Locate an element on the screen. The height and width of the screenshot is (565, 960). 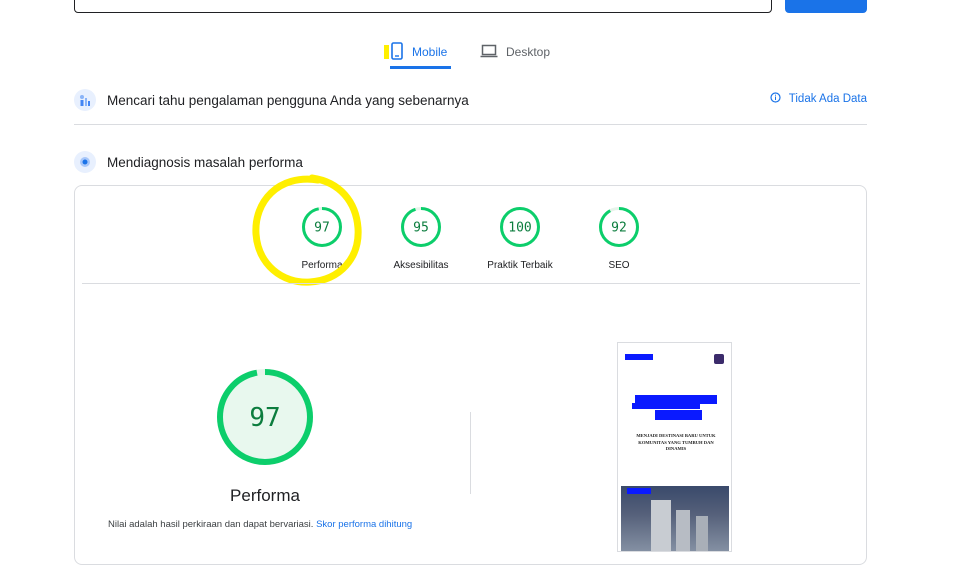
score-label: SEO is located at coordinates (619, 265).